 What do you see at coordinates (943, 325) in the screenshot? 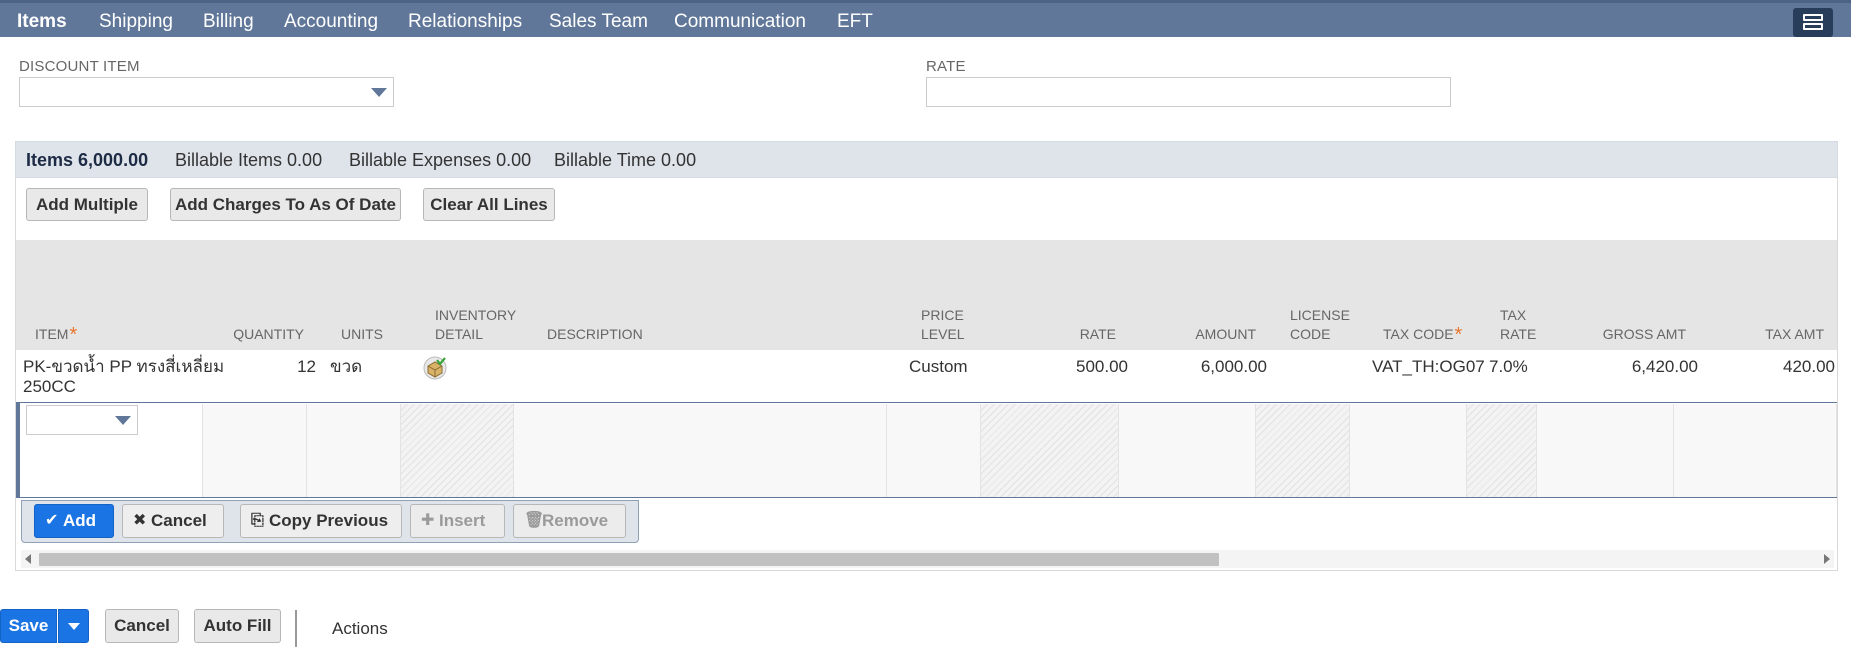
I see `column-header-price-level: PRICE LEVEL` at bounding box center [943, 325].